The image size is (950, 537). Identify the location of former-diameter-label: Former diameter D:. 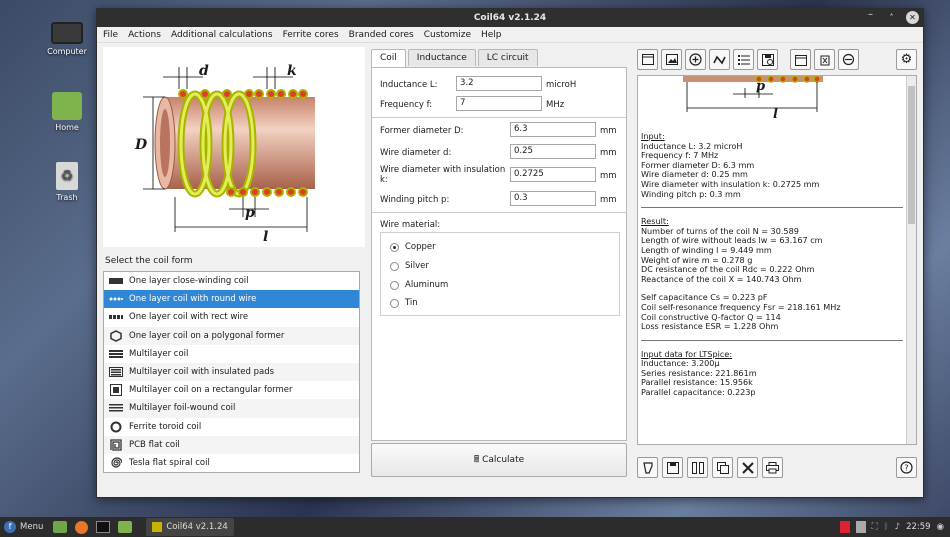
(422, 131).